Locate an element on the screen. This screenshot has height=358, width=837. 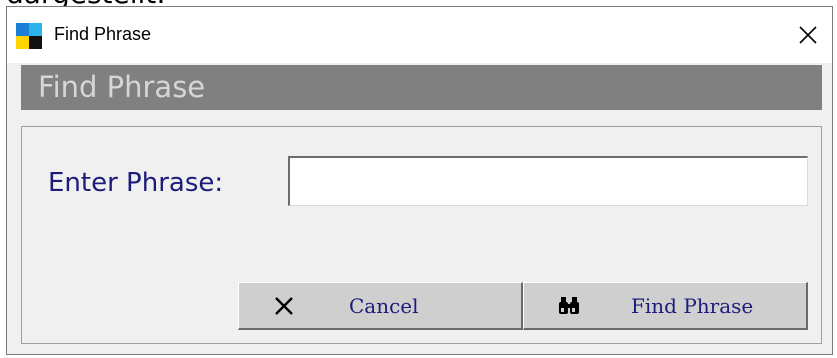
close-icon is located at coordinates (808, 35).